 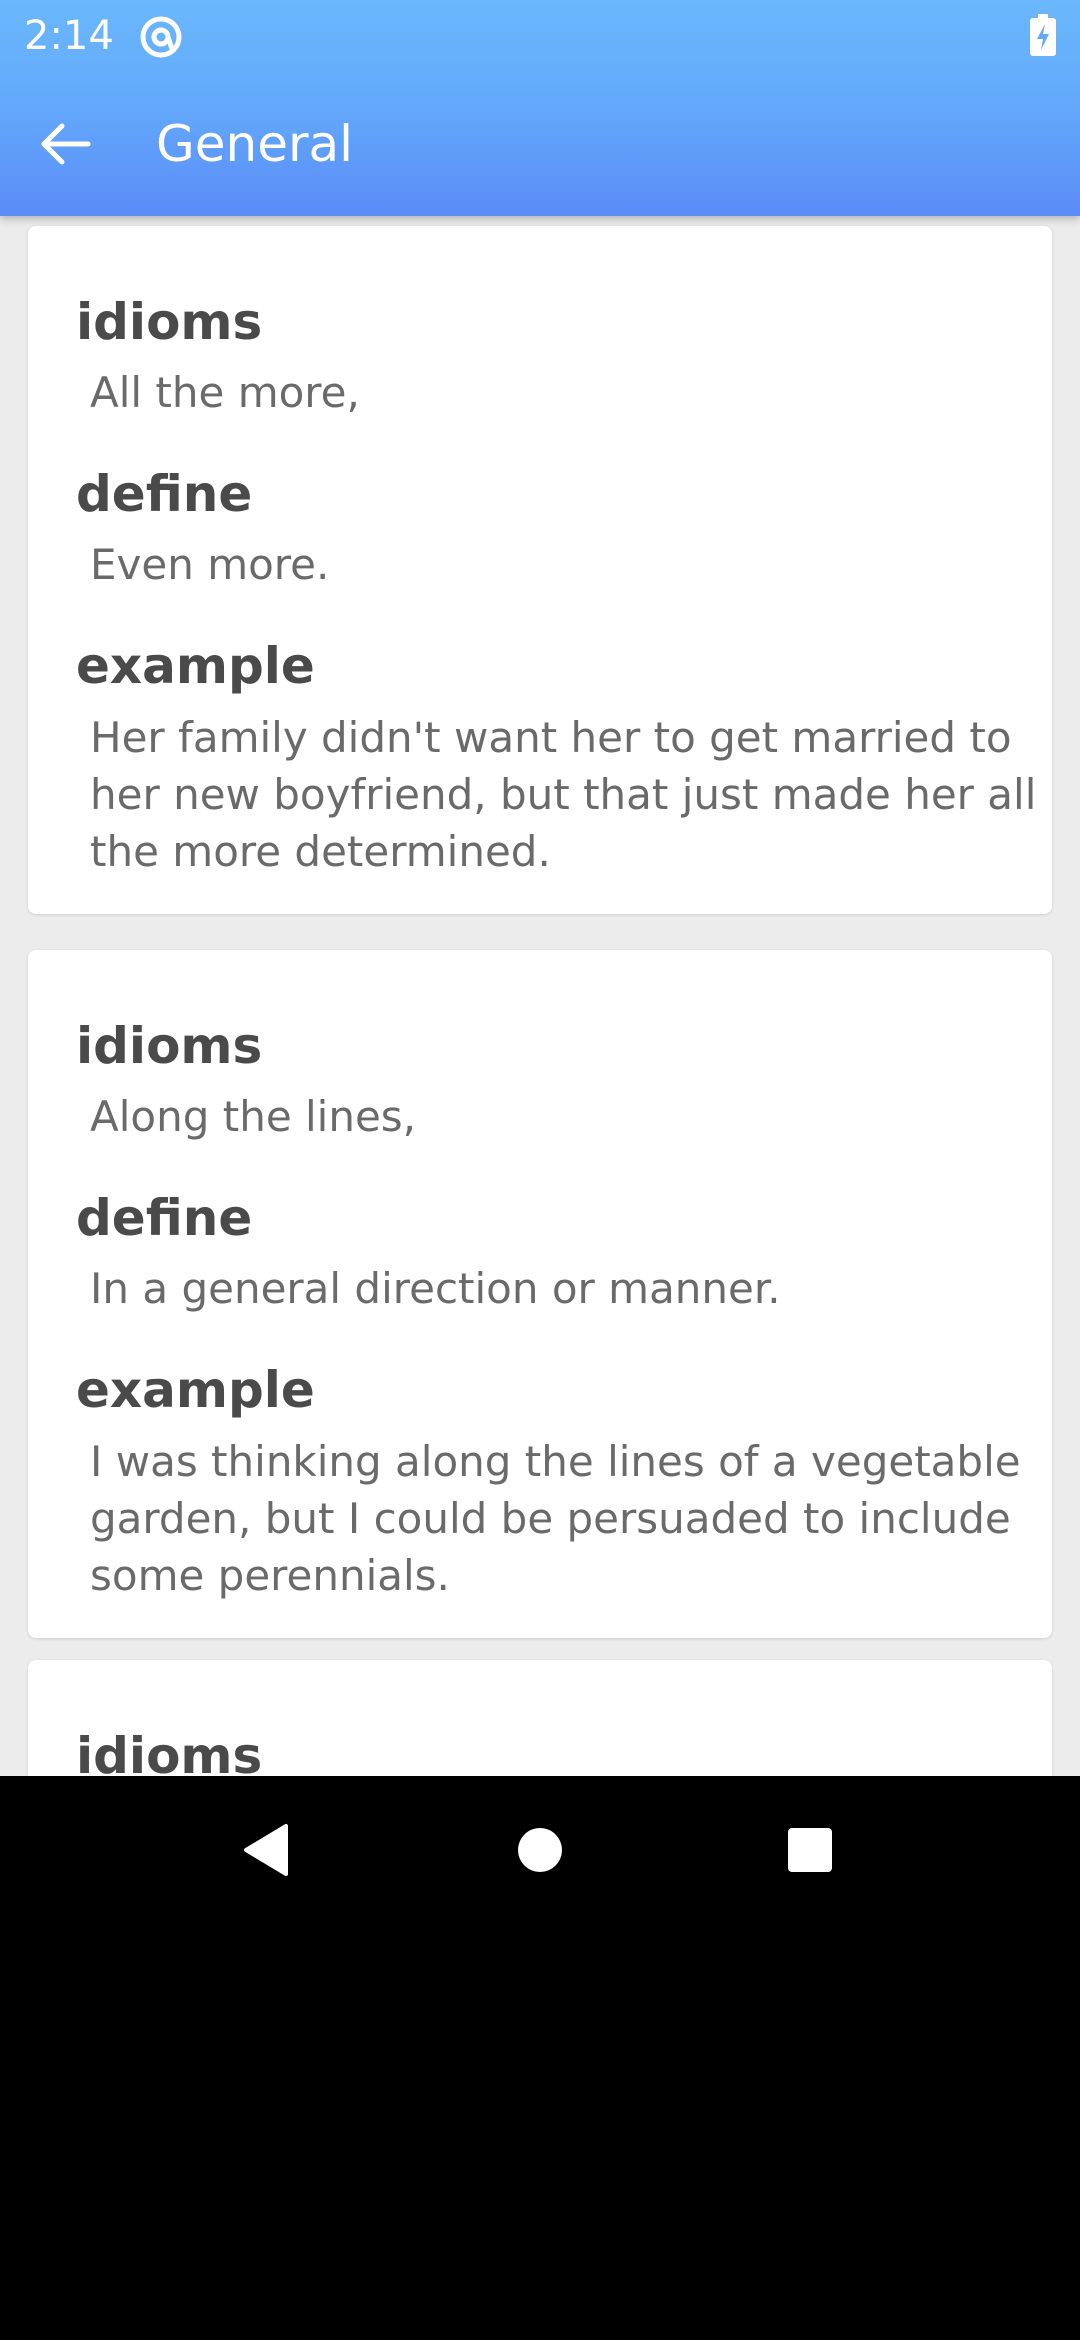 What do you see at coordinates (435, 1288) in the screenshot?
I see `define-text: In a general direction or manner.` at bounding box center [435, 1288].